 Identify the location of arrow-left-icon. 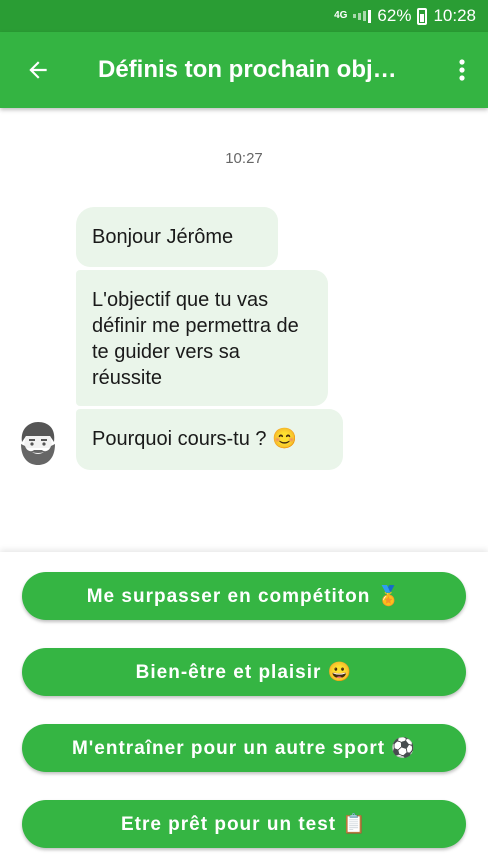
(38, 70).